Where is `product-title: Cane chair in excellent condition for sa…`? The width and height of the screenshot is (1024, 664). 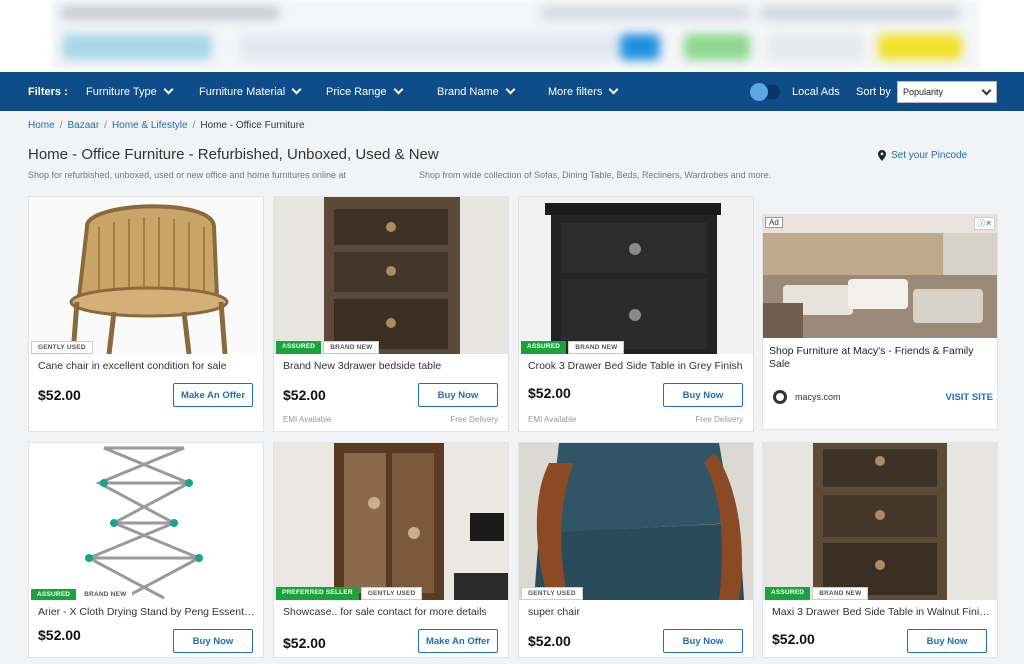 product-title: Cane chair in excellent condition for sa… is located at coordinates (147, 366).